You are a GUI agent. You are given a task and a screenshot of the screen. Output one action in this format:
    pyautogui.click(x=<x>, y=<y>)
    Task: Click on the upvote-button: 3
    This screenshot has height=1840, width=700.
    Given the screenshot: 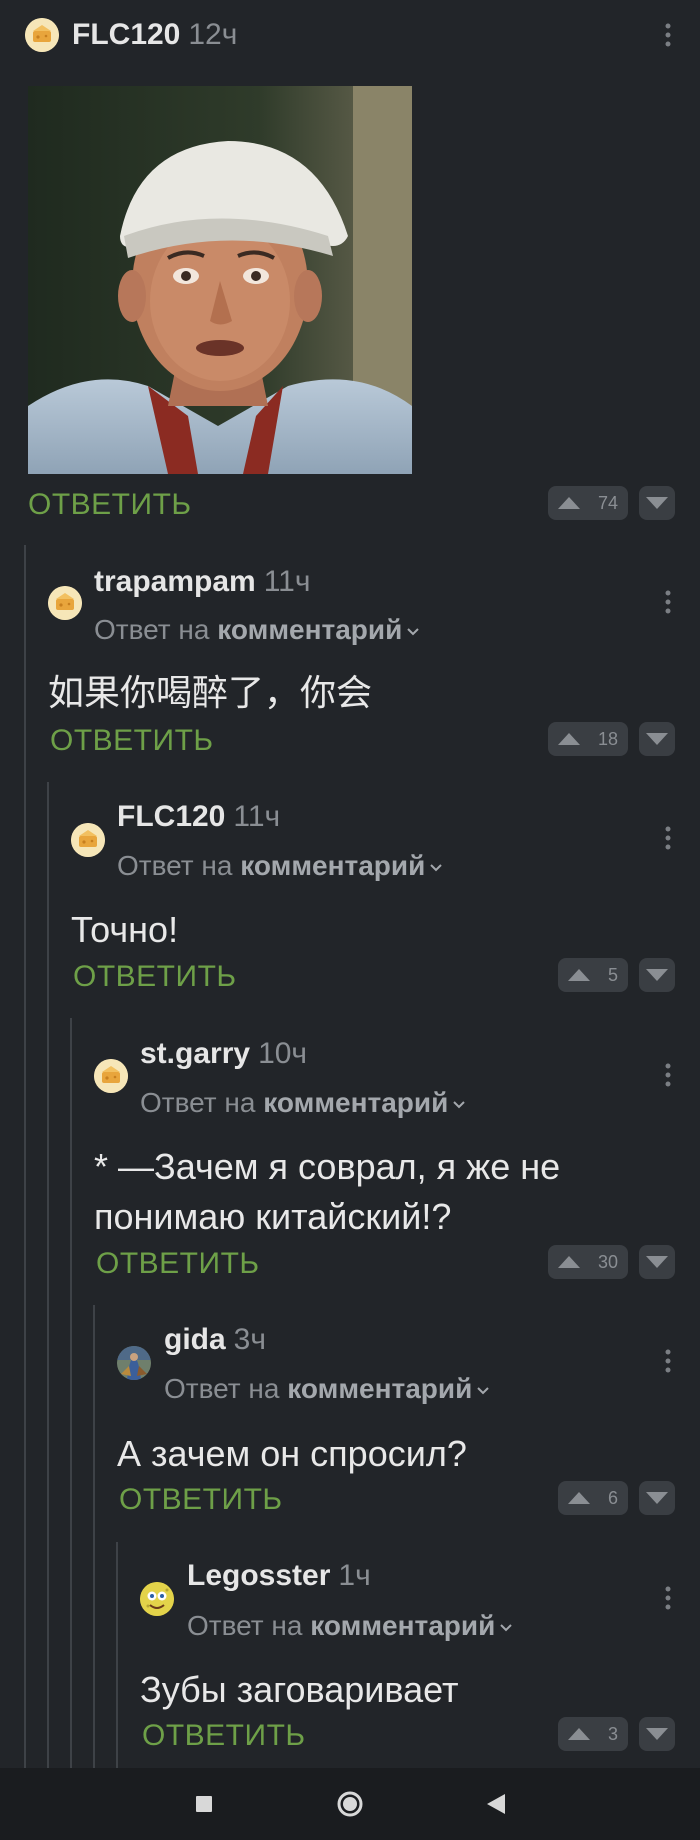 What is the action you would take?
    pyautogui.click(x=593, y=1734)
    